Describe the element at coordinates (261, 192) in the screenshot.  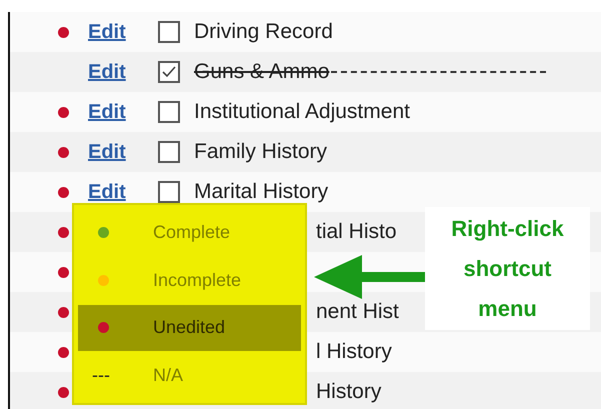
I see `section-label: Marital History` at that location.